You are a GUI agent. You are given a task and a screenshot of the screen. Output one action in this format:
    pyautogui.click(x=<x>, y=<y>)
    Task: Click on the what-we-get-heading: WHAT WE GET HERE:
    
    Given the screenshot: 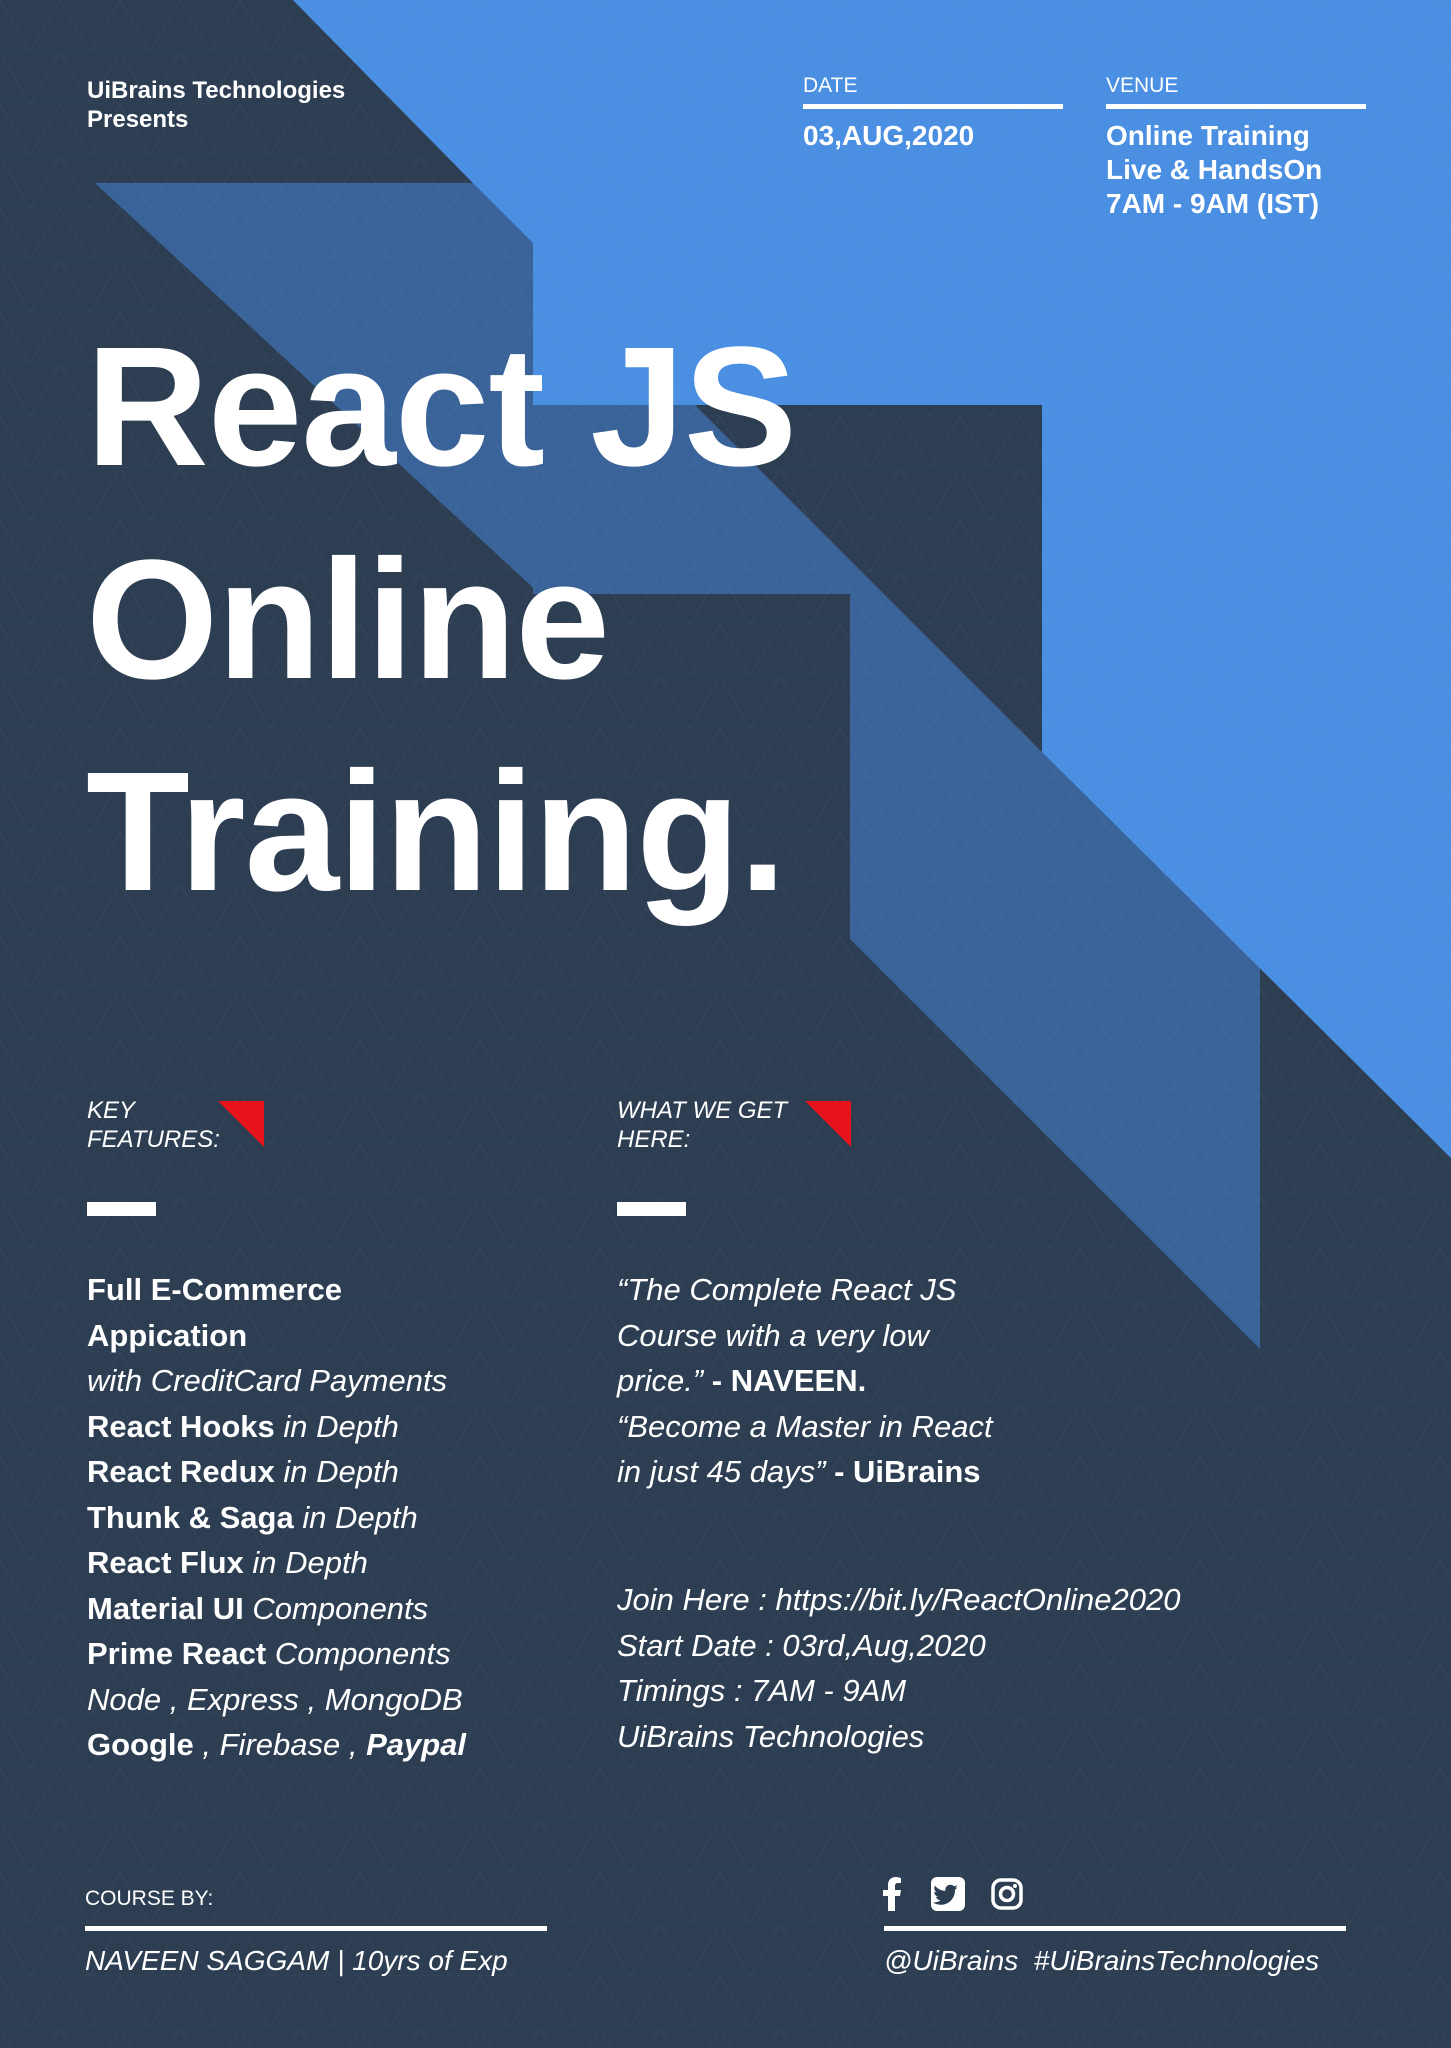 What is the action you would take?
    pyautogui.click(x=717, y=1125)
    